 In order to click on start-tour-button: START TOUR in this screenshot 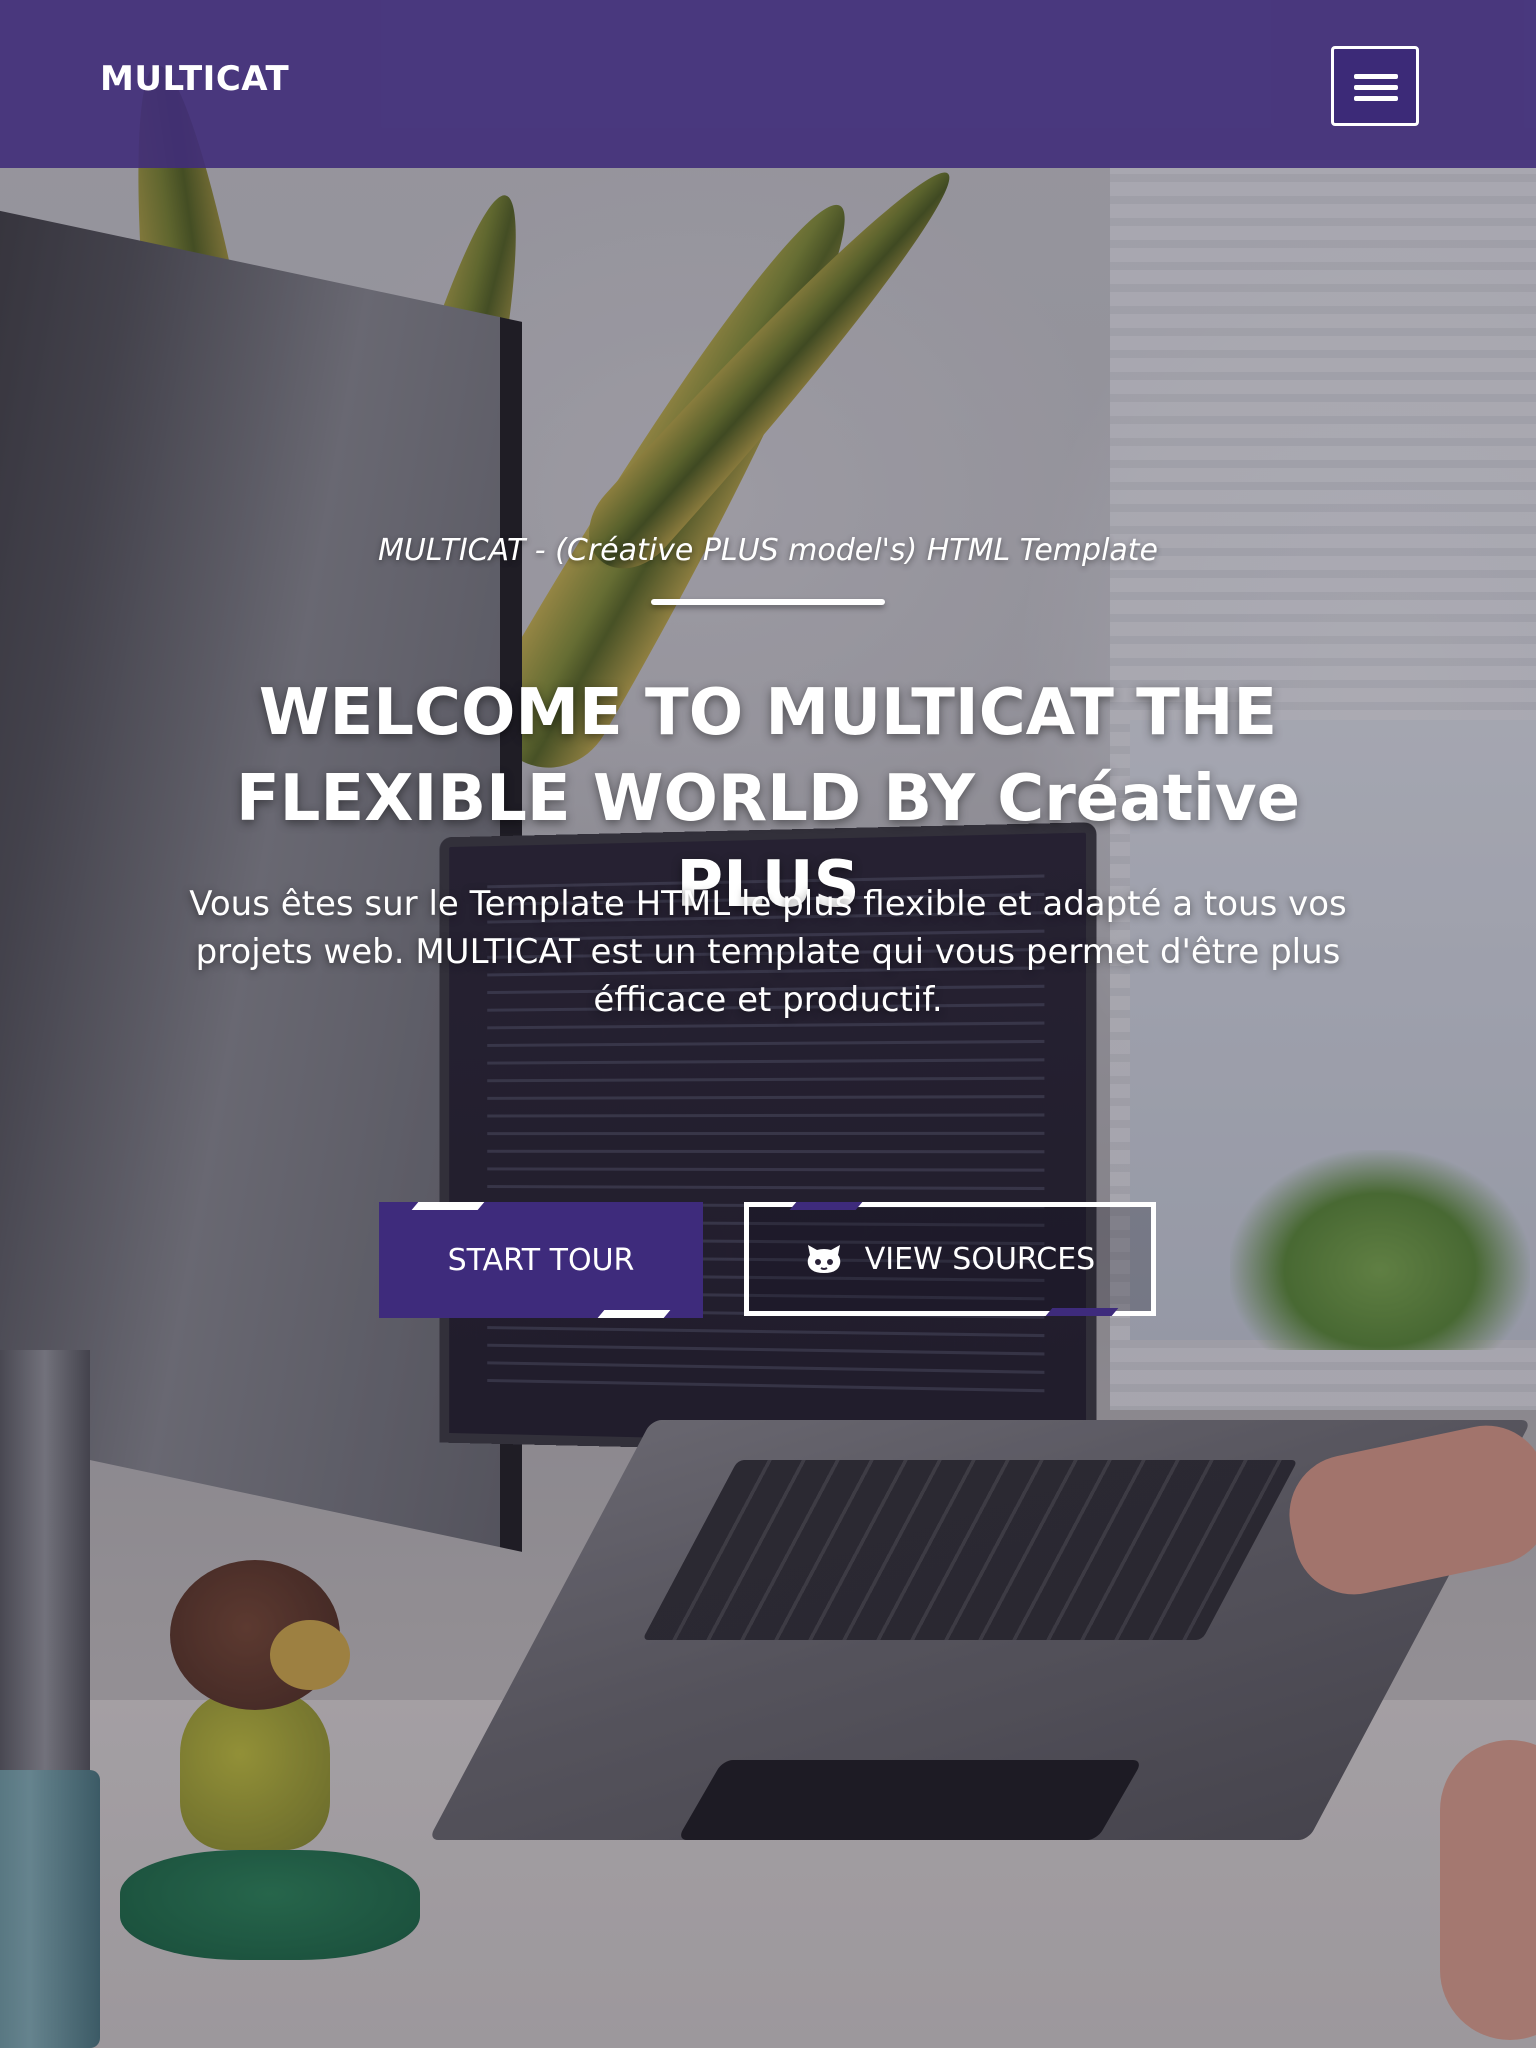, I will do `click(541, 1260)`.